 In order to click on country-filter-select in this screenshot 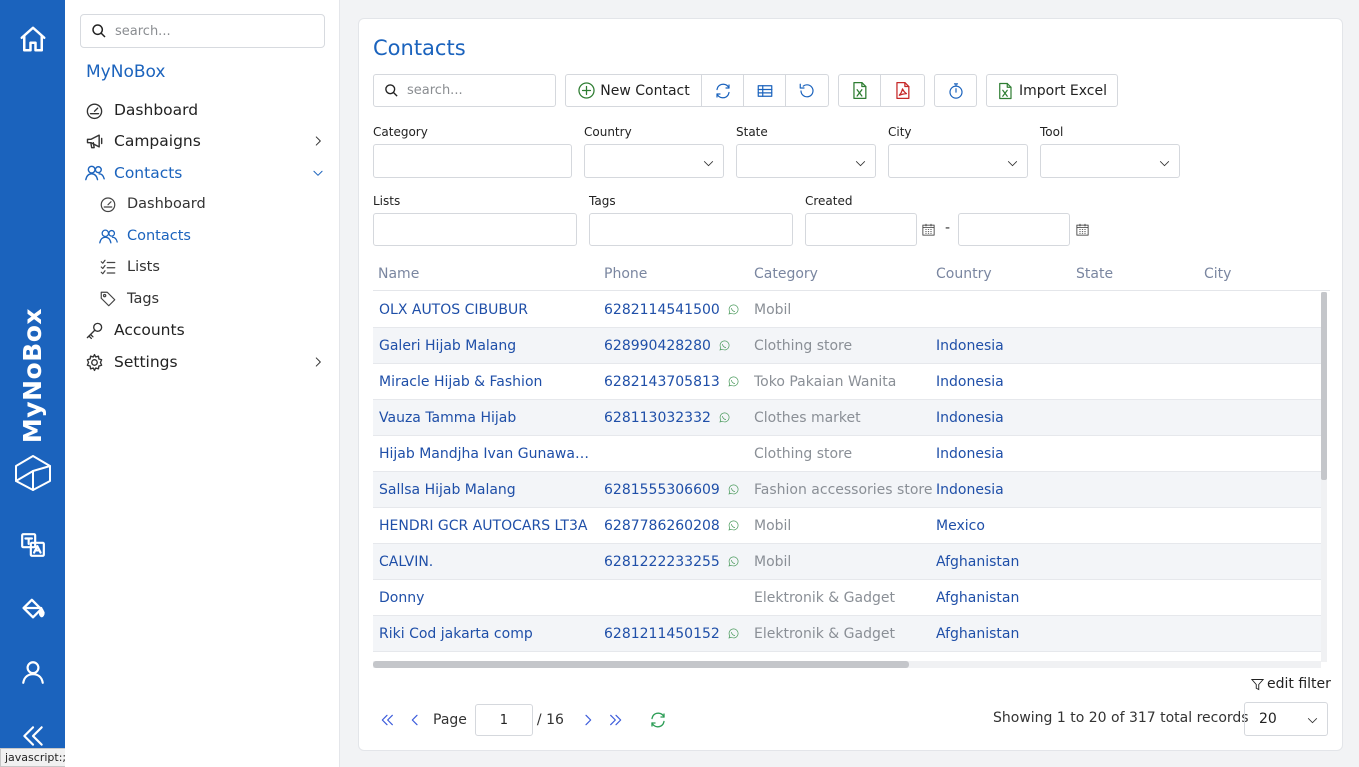, I will do `click(654, 161)`.